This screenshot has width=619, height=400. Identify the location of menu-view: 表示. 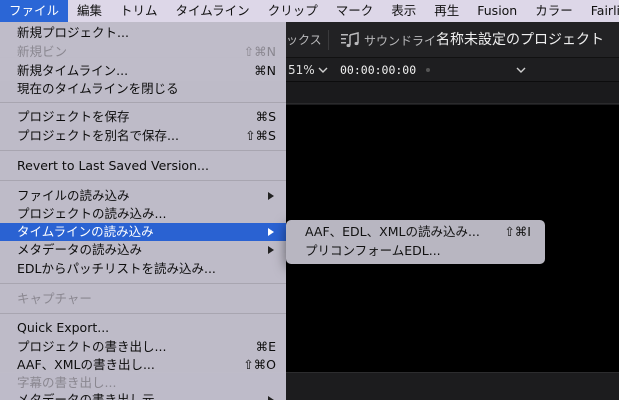
(403, 11).